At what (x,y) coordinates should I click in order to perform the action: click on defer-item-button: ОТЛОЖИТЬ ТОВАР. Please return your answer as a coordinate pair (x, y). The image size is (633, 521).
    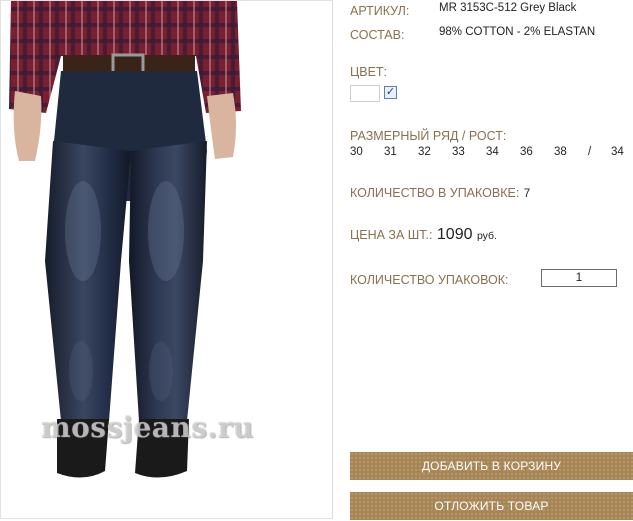
    Looking at the image, I should click on (491, 506).